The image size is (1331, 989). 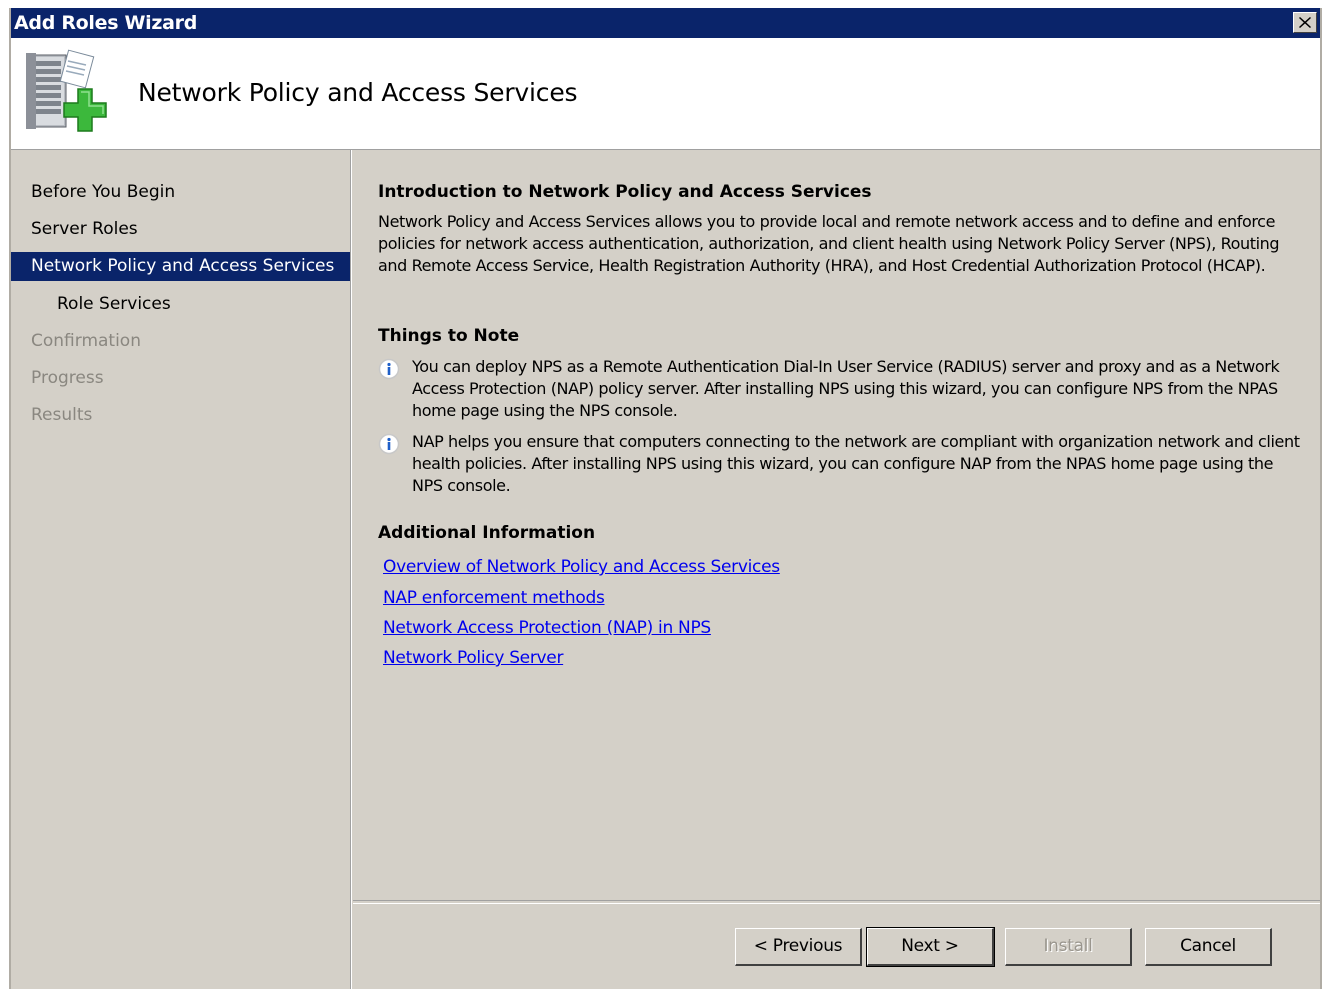 What do you see at coordinates (180, 192) in the screenshot?
I see `step-before-you-begin: Before You Begin` at bounding box center [180, 192].